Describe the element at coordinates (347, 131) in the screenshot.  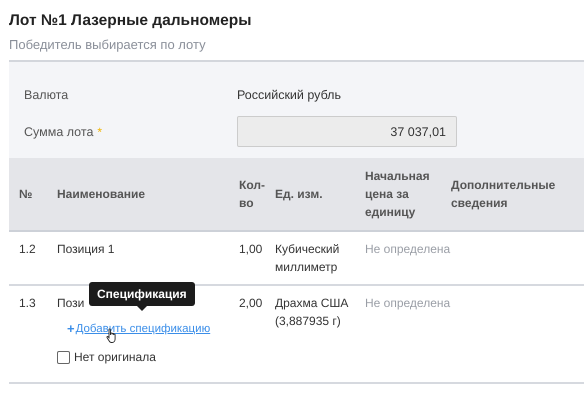
I see `sum-field: 37 037,01` at that location.